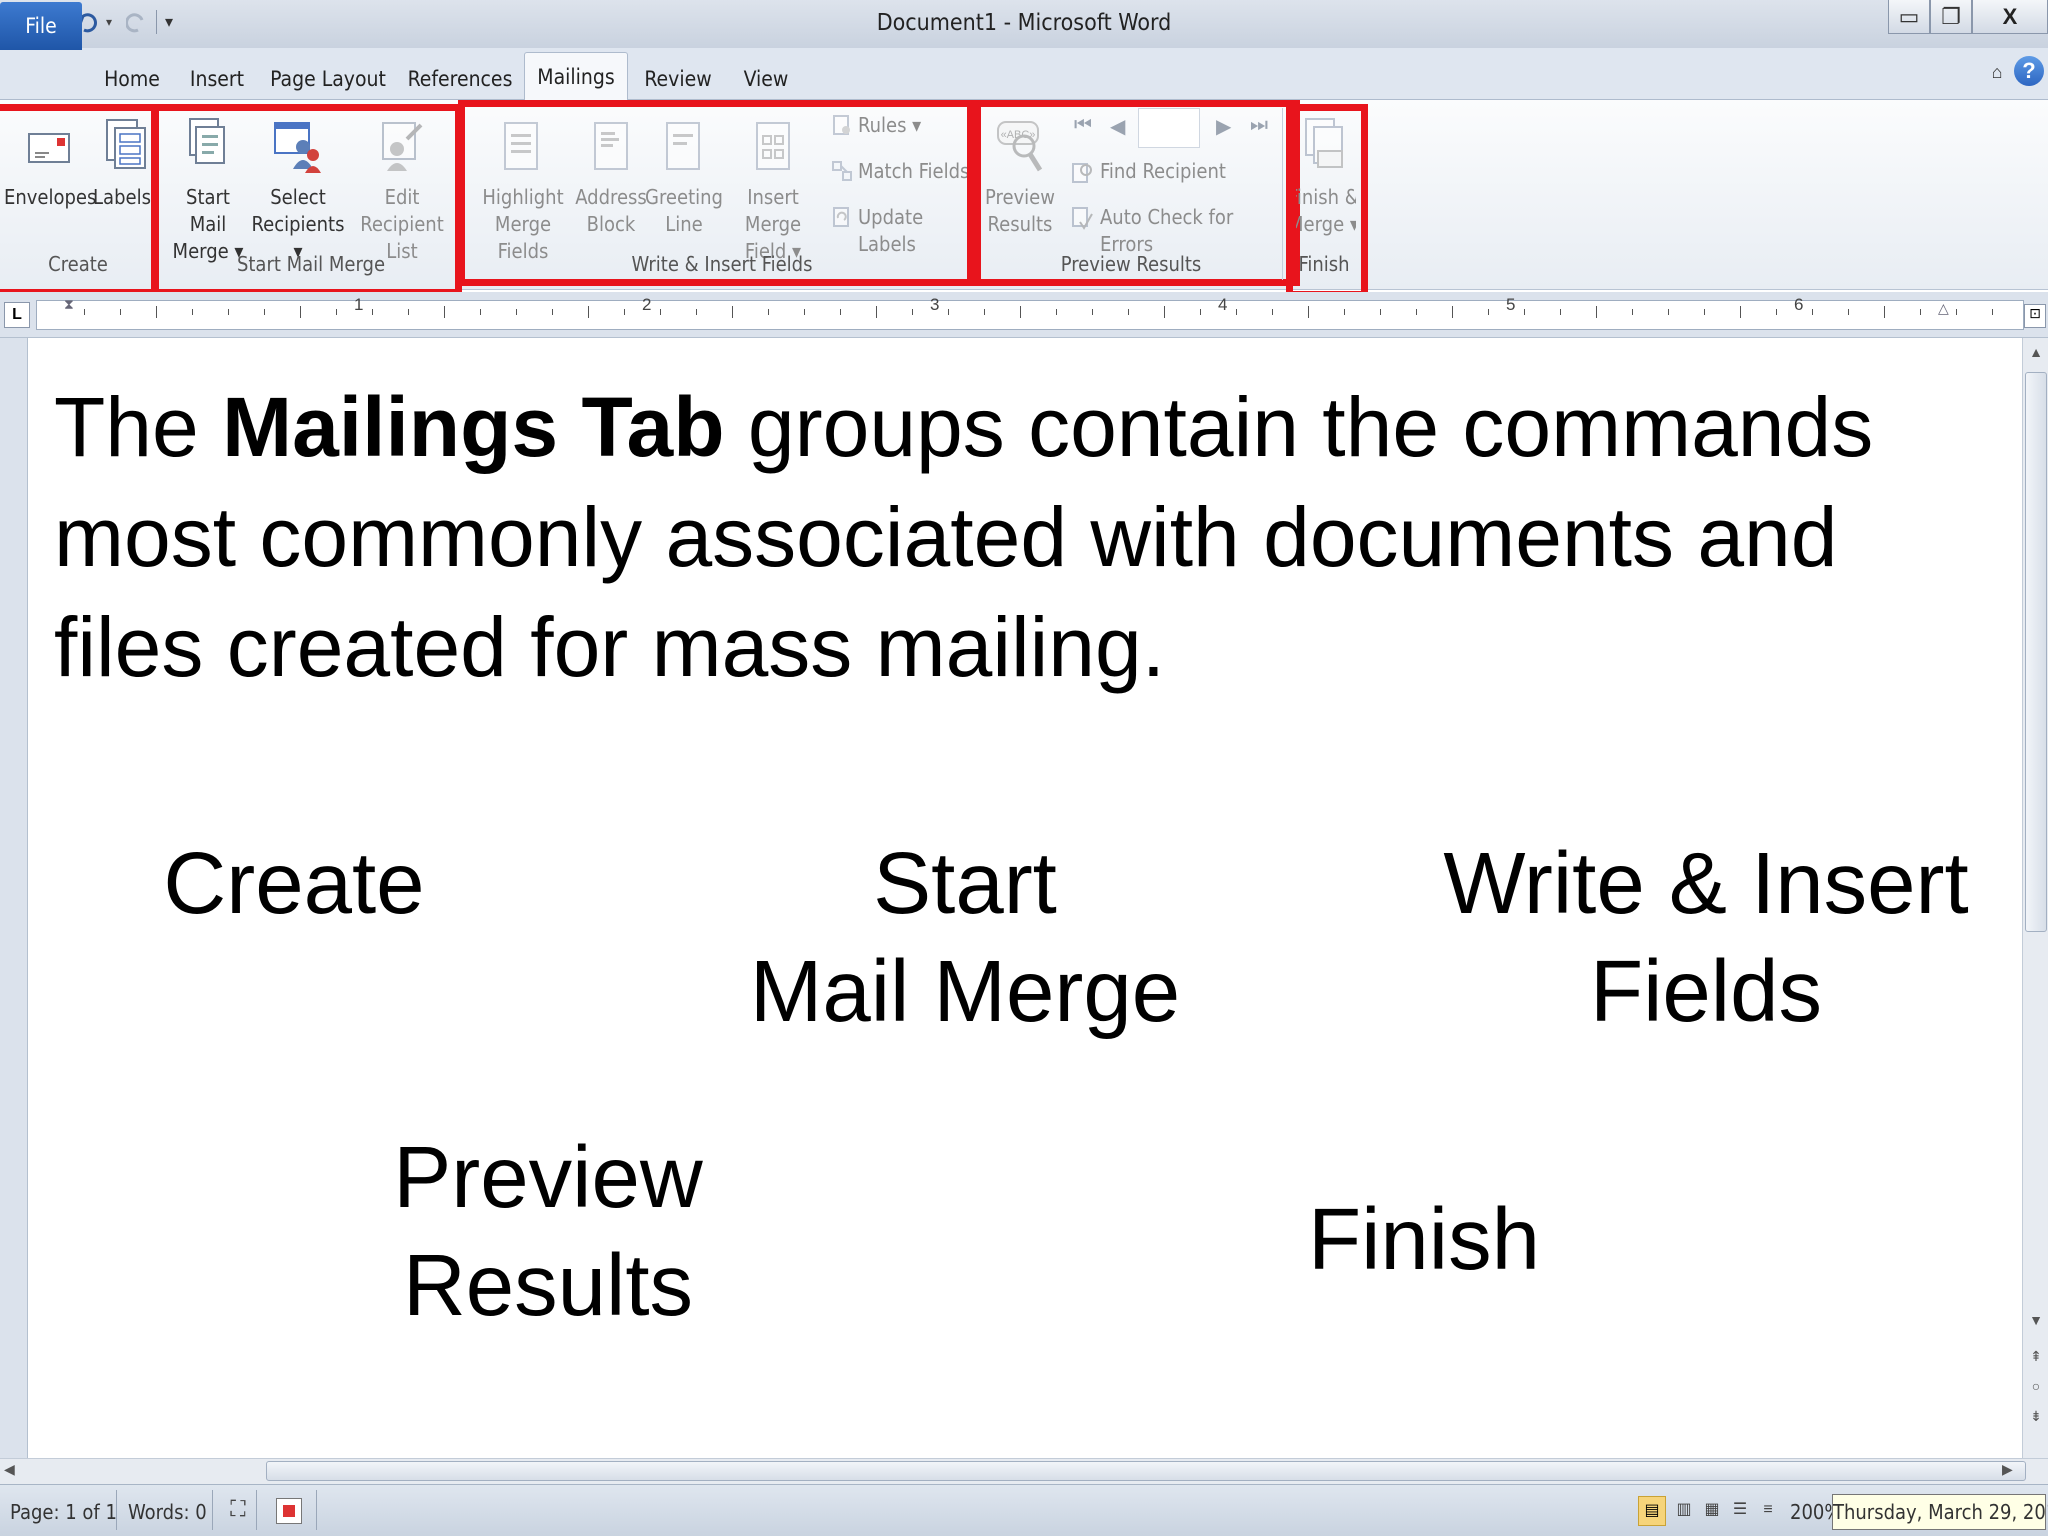 Image resolution: width=2048 pixels, height=1536 pixels. I want to click on ruler-number: 2, so click(647, 304).